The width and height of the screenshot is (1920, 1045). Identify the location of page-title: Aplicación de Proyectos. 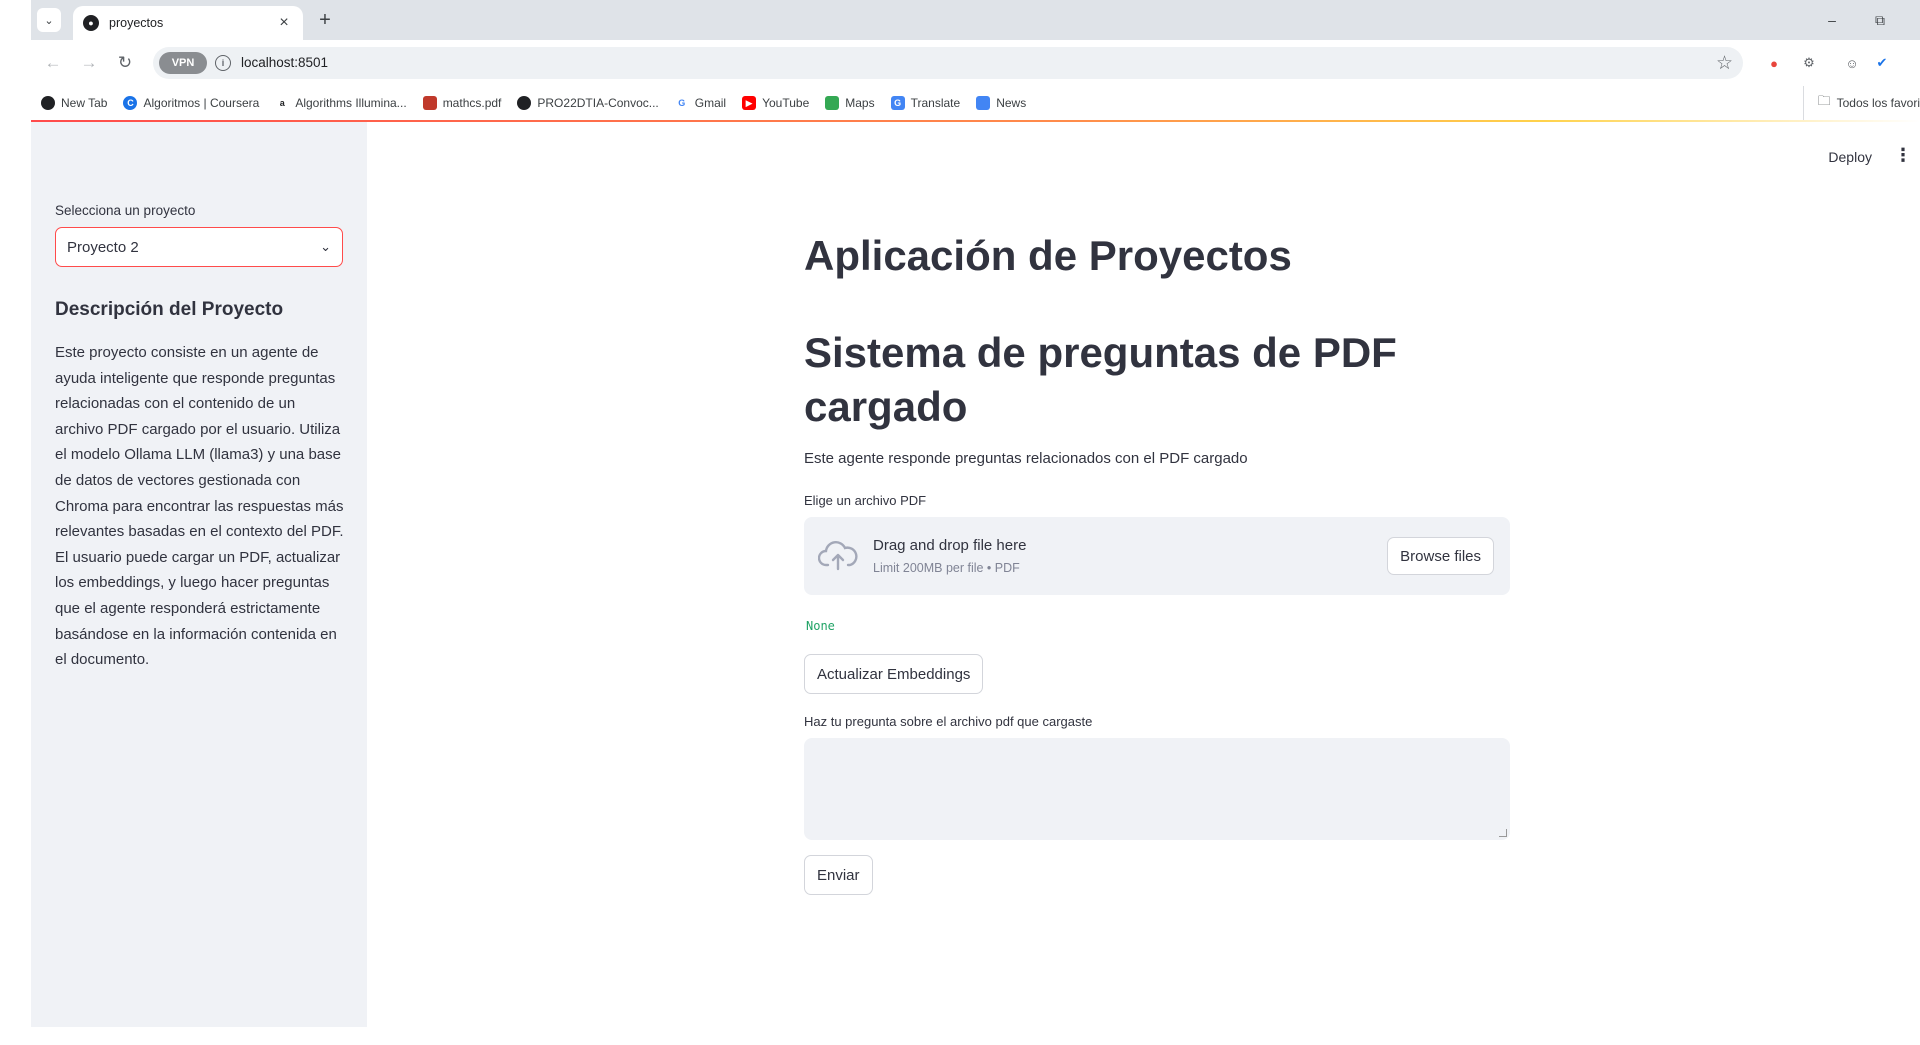
(1048, 255).